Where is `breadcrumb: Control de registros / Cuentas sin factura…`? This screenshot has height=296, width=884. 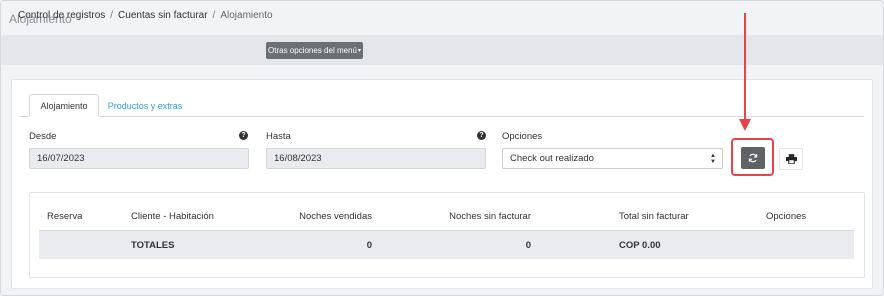 breadcrumb: Control de registros / Cuentas sin factura… is located at coordinates (145, 15).